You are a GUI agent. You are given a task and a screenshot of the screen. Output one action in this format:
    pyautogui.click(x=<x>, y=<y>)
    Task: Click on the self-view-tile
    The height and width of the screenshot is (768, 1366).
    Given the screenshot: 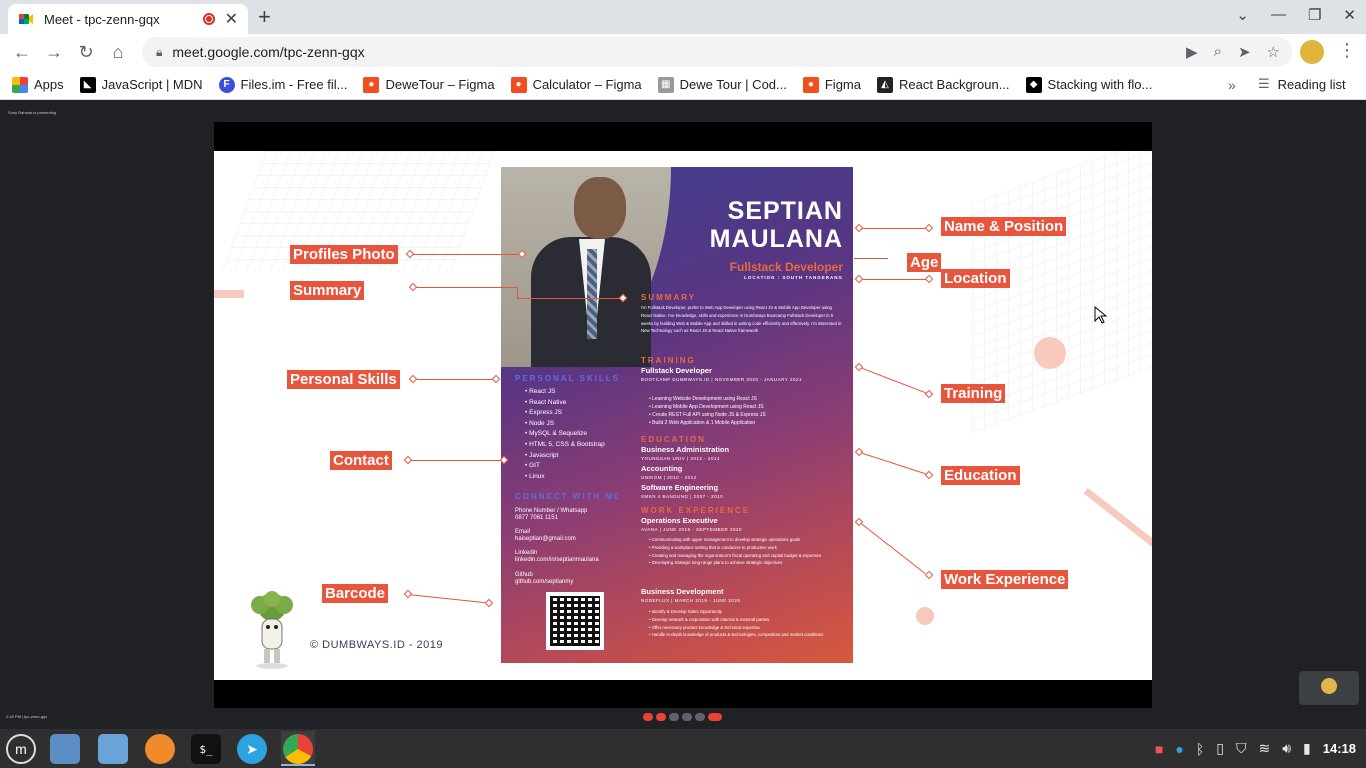 What is the action you would take?
    pyautogui.click(x=1329, y=688)
    